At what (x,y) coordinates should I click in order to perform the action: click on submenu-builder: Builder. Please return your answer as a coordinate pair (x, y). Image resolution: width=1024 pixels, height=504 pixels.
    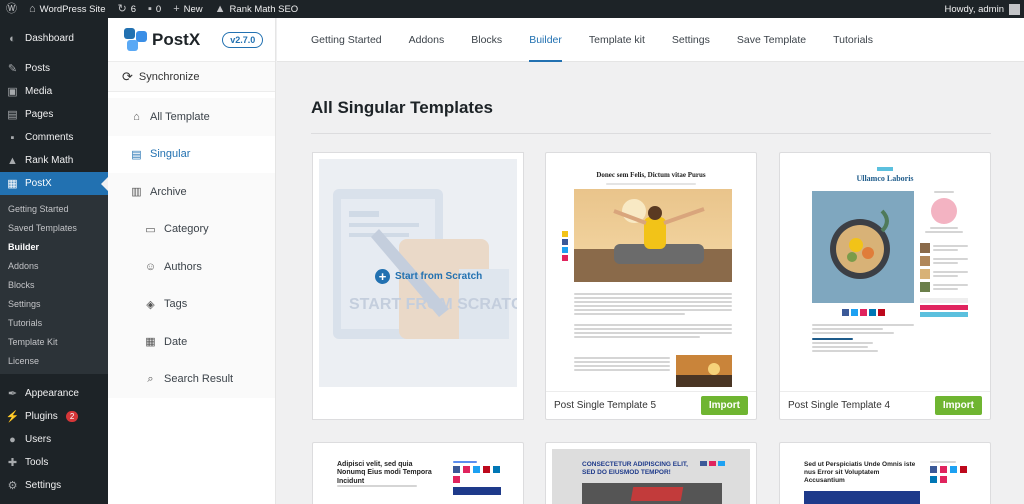
    Looking at the image, I should click on (54, 246).